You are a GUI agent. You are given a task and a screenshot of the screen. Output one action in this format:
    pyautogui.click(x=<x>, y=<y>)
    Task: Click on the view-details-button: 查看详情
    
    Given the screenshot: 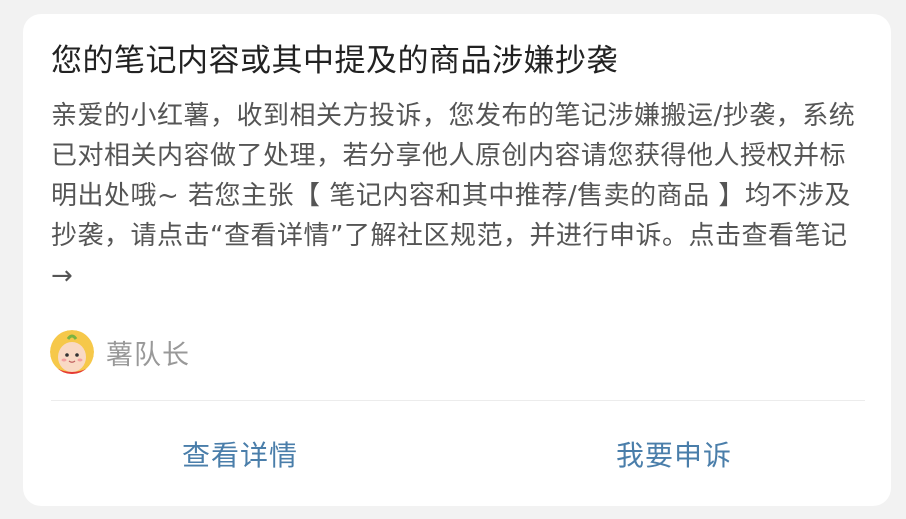 What is the action you would take?
    pyautogui.click(x=240, y=453)
    